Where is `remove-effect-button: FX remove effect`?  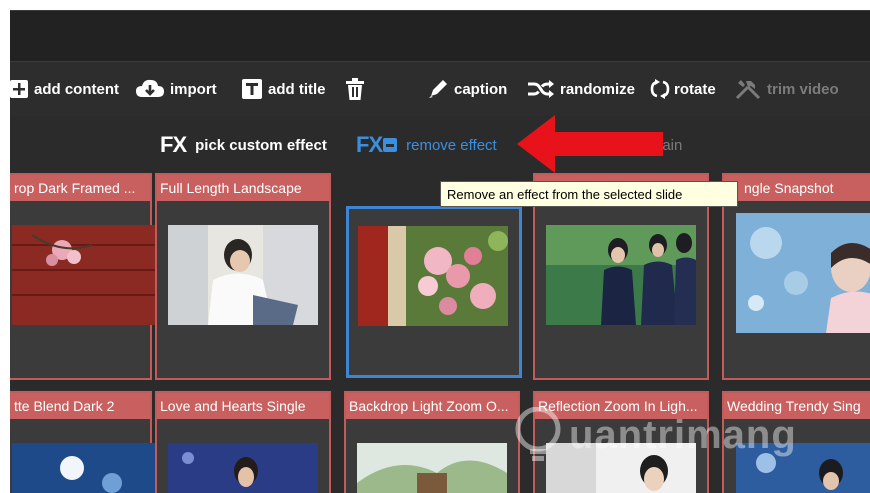
remove-effect-button: FX remove effect is located at coordinates (426, 145).